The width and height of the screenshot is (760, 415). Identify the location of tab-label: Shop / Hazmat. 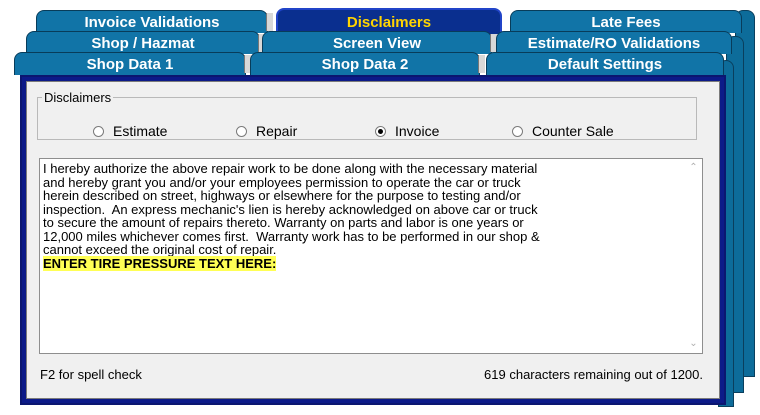
(143, 43).